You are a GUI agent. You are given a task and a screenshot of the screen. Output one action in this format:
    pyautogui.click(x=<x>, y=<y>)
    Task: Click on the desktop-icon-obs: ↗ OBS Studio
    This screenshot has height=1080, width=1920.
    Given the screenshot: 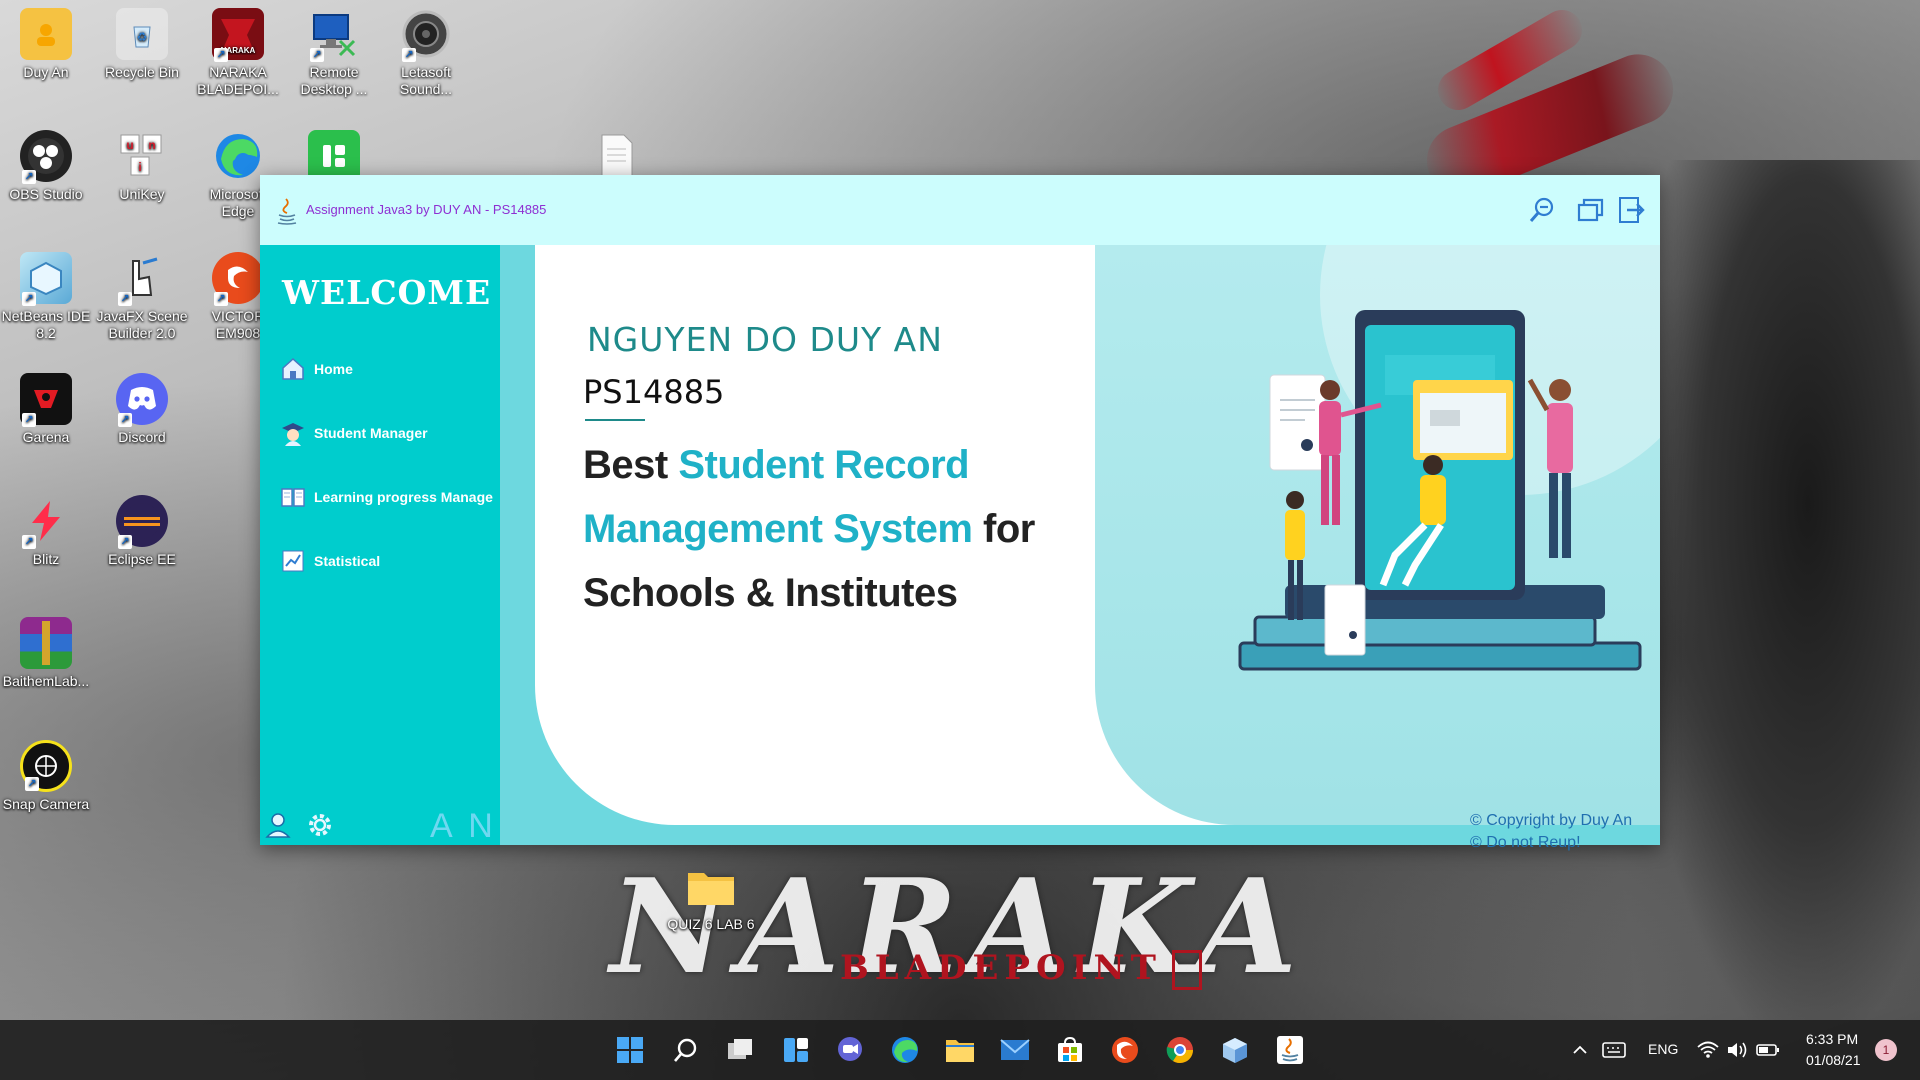 What is the action you would take?
    pyautogui.click(x=46, y=166)
    